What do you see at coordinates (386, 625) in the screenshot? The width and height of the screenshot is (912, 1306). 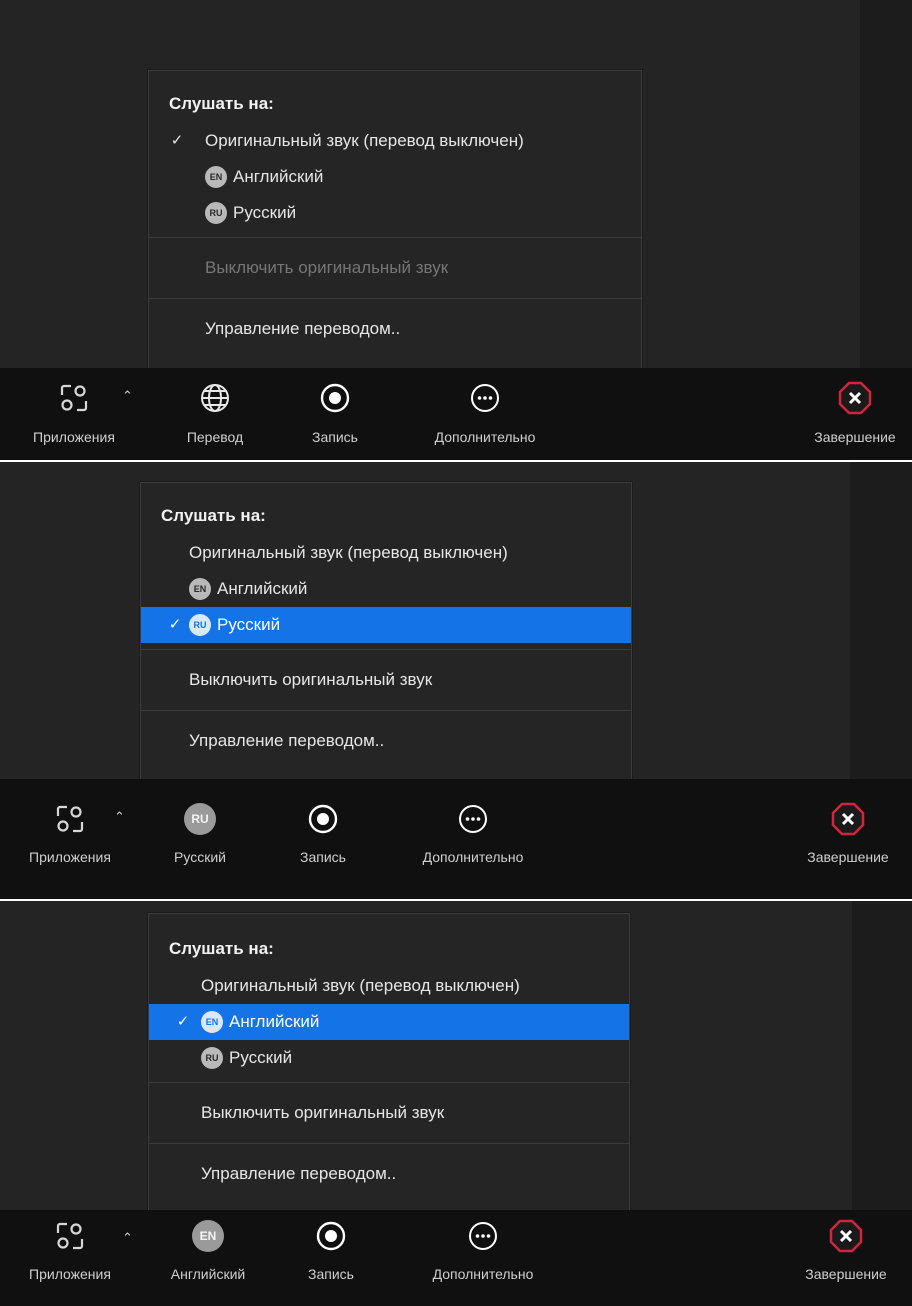 I see `menu-item-russian: ✓ RU Русский` at bounding box center [386, 625].